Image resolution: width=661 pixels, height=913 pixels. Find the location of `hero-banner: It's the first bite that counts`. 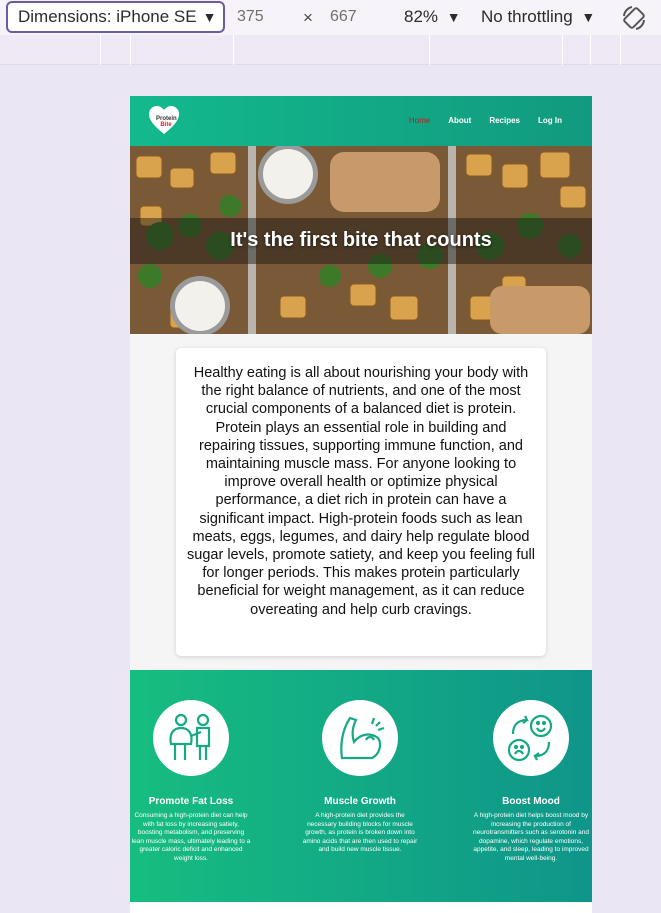

hero-banner: It's the first bite that counts is located at coordinates (361, 240).